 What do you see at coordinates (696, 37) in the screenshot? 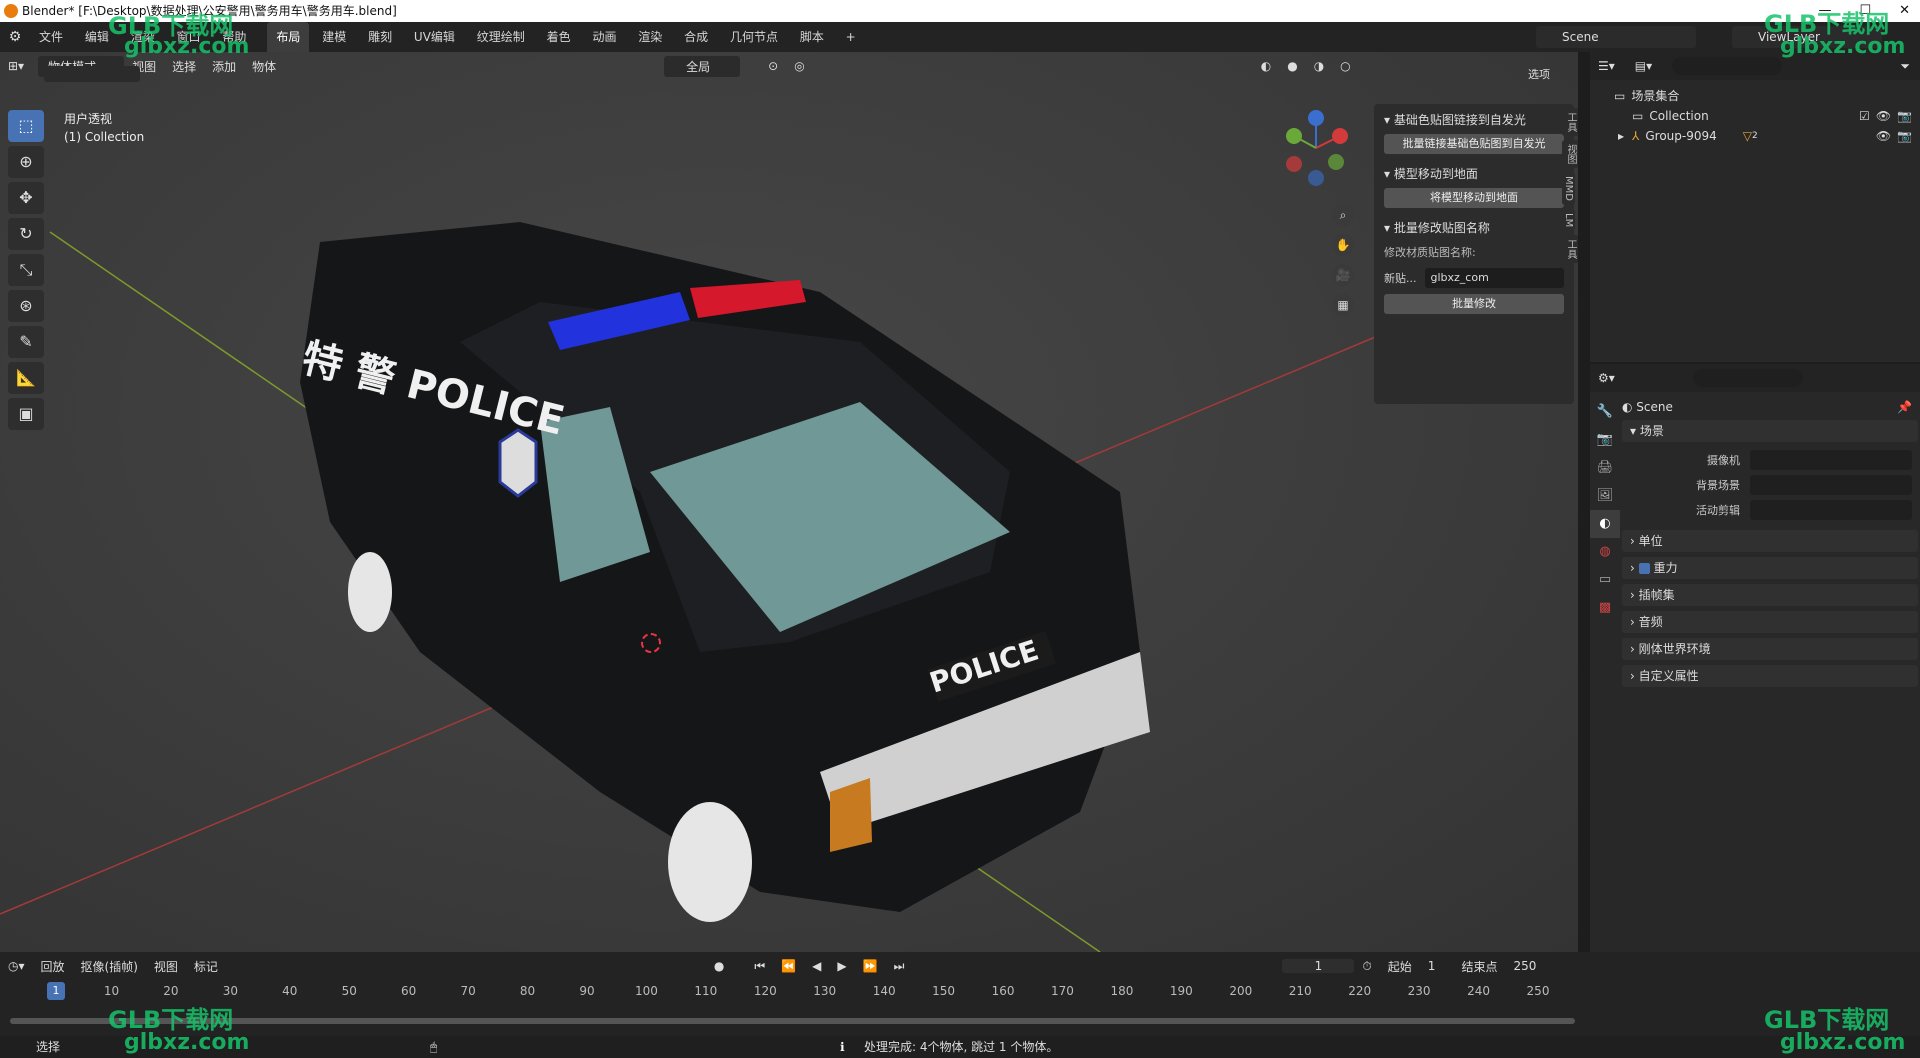
I see `tab-compositing: 合成` at bounding box center [696, 37].